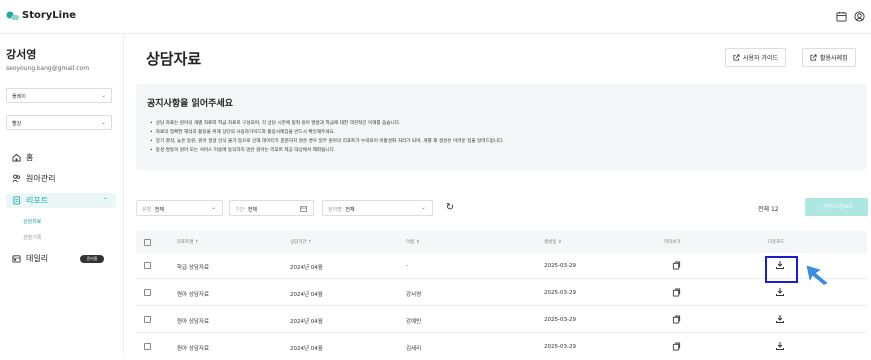 This screenshot has height=360, width=871. What do you see at coordinates (41, 178) in the screenshot?
I see `nav-children-label: 원아관리` at bounding box center [41, 178].